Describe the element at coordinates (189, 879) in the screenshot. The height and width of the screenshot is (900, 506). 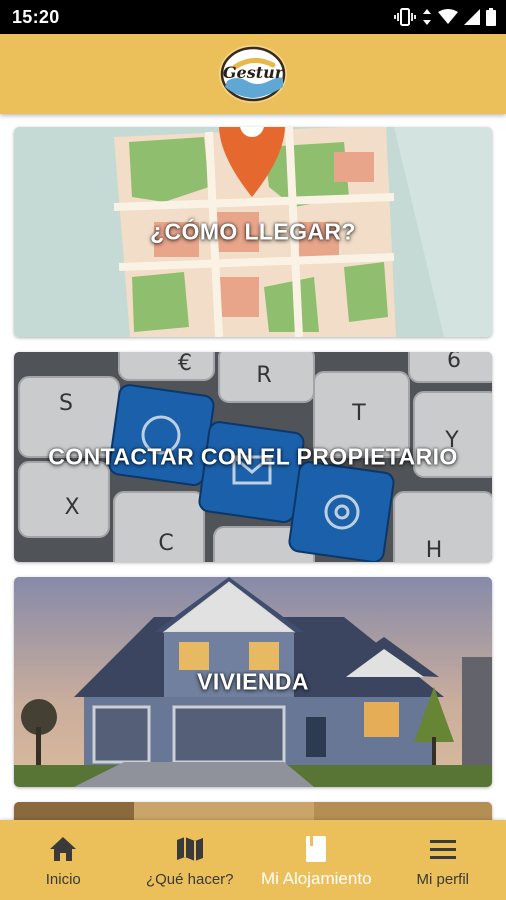
I see `nav-label: ¿Qué hacer?` at that location.